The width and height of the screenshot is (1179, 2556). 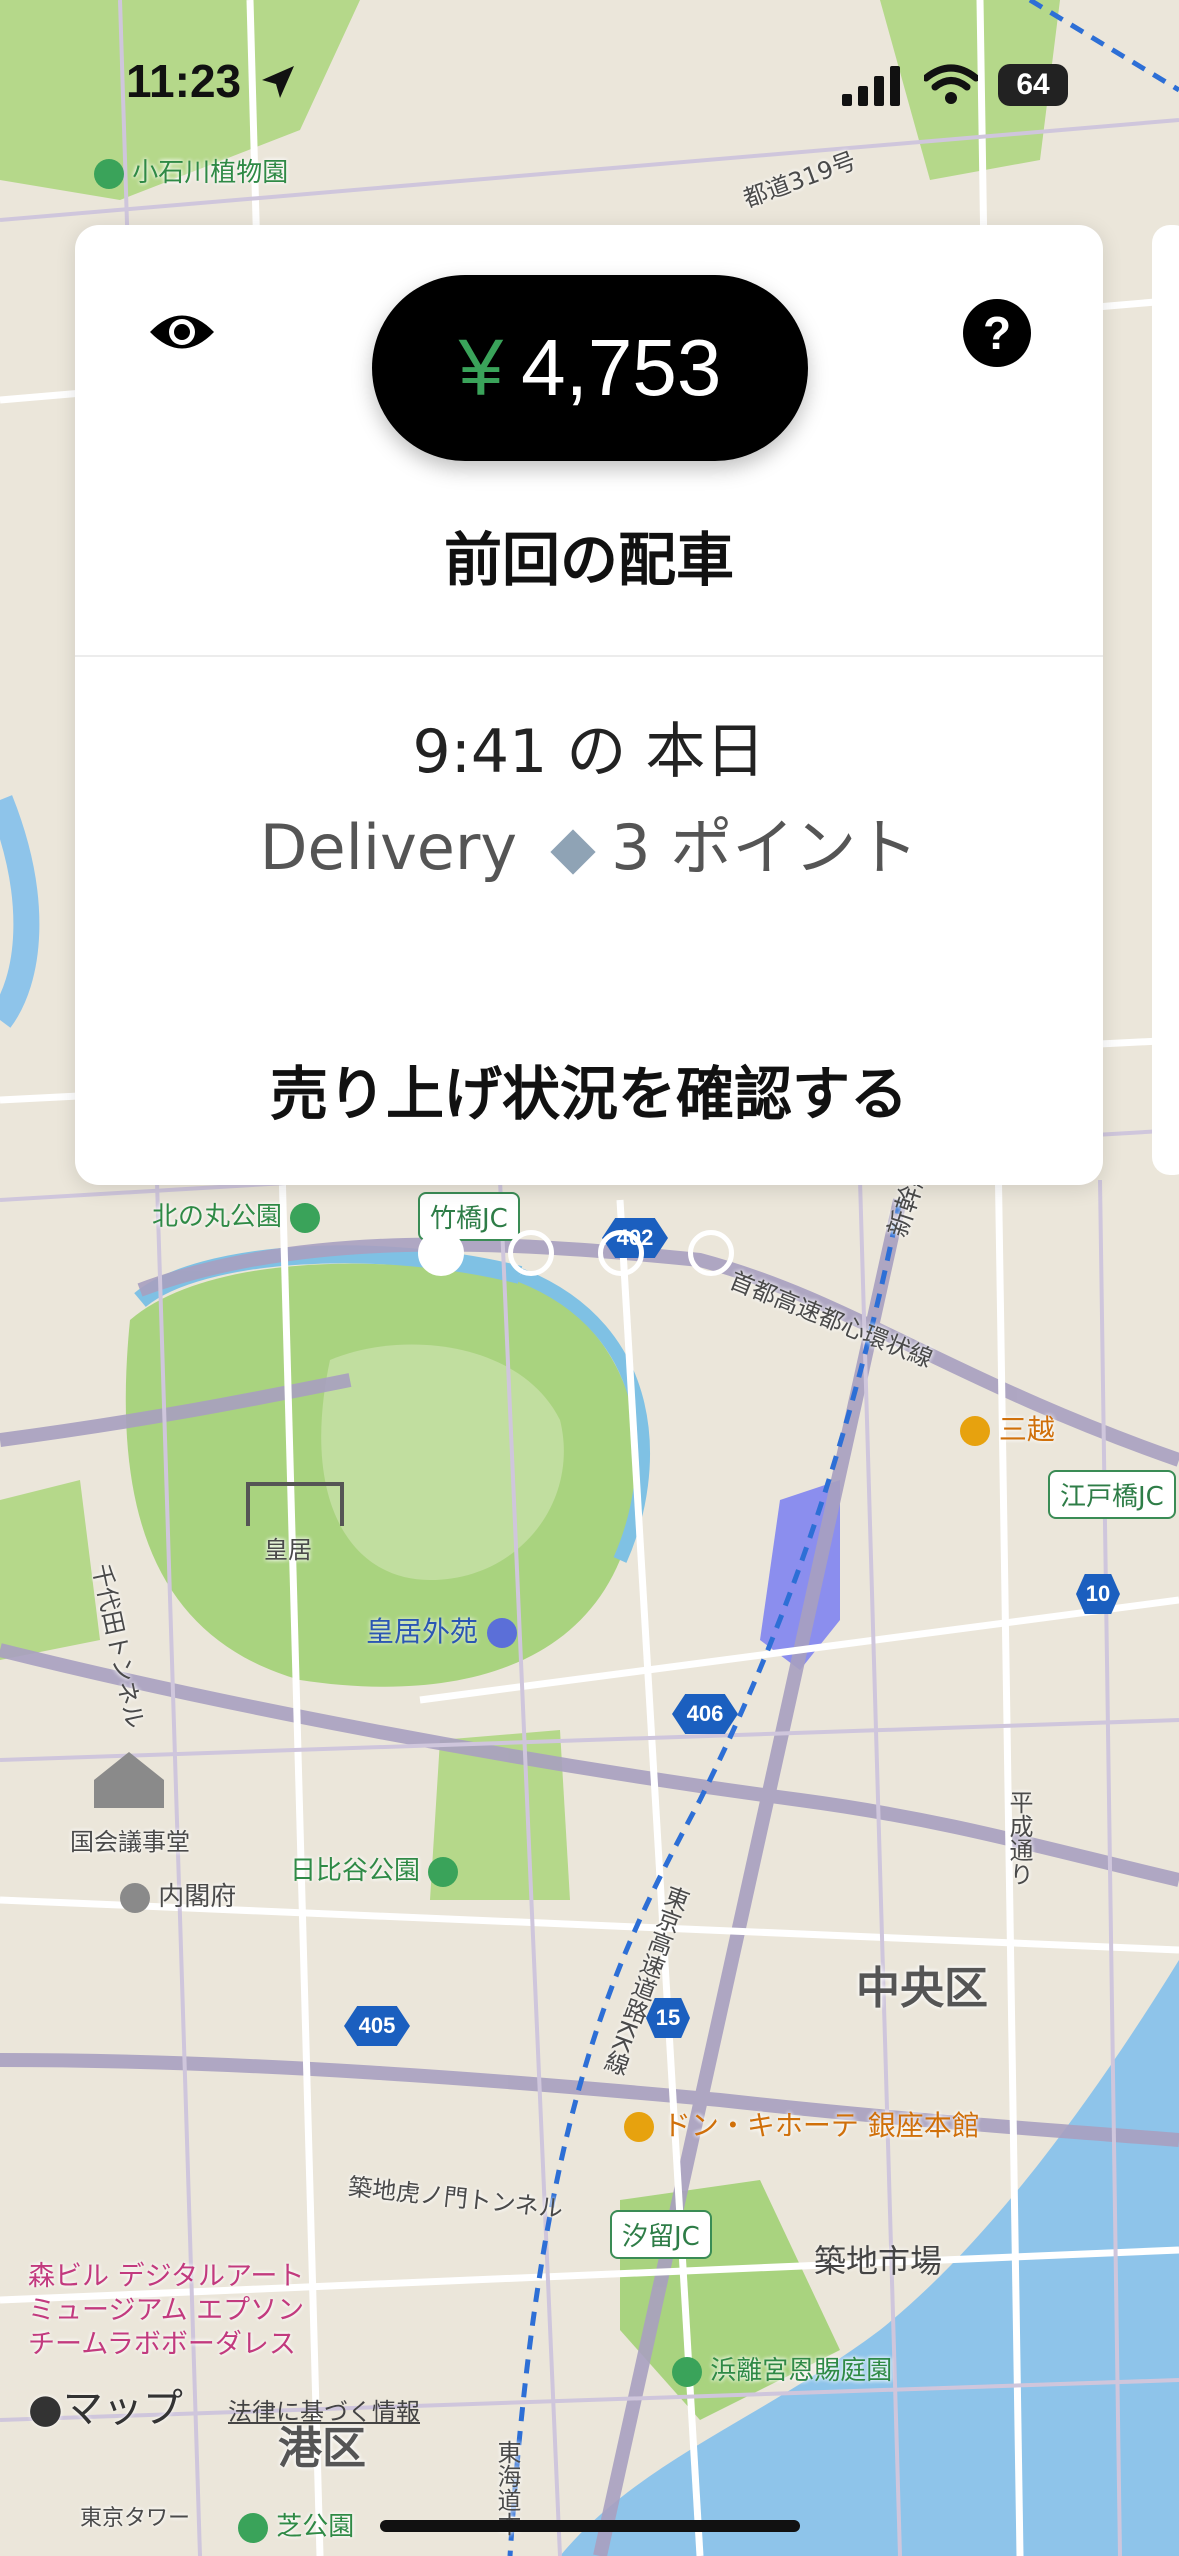 I want to click on trip-points: 3 ポイント, so click(x=765, y=847).